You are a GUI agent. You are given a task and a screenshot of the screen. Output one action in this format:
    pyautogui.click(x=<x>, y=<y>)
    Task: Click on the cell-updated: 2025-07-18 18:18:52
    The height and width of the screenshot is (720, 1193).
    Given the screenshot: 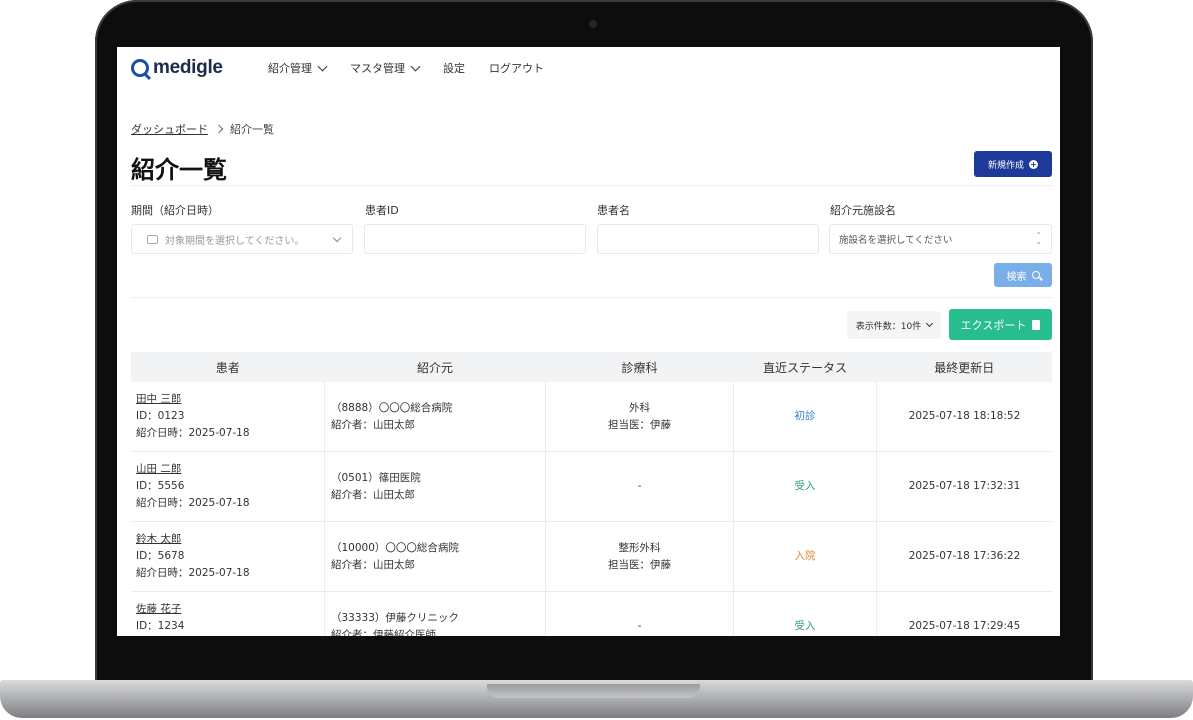 What is the action you would take?
    pyautogui.click(x=964, y=417)
    